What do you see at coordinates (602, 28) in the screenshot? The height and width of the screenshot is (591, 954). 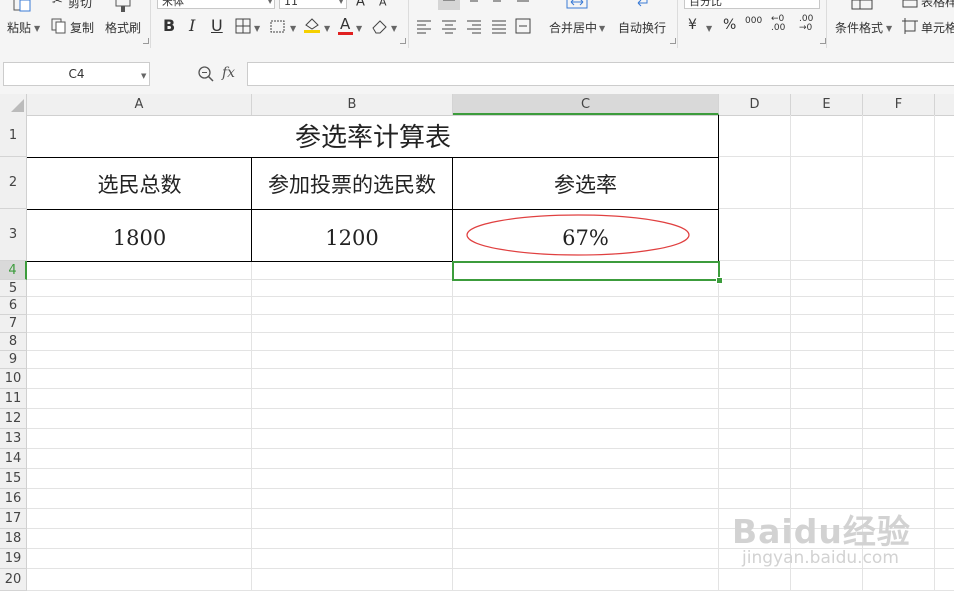 I see `merge-center-dropdown-icon: ▼` at bounding box center [602, 28].